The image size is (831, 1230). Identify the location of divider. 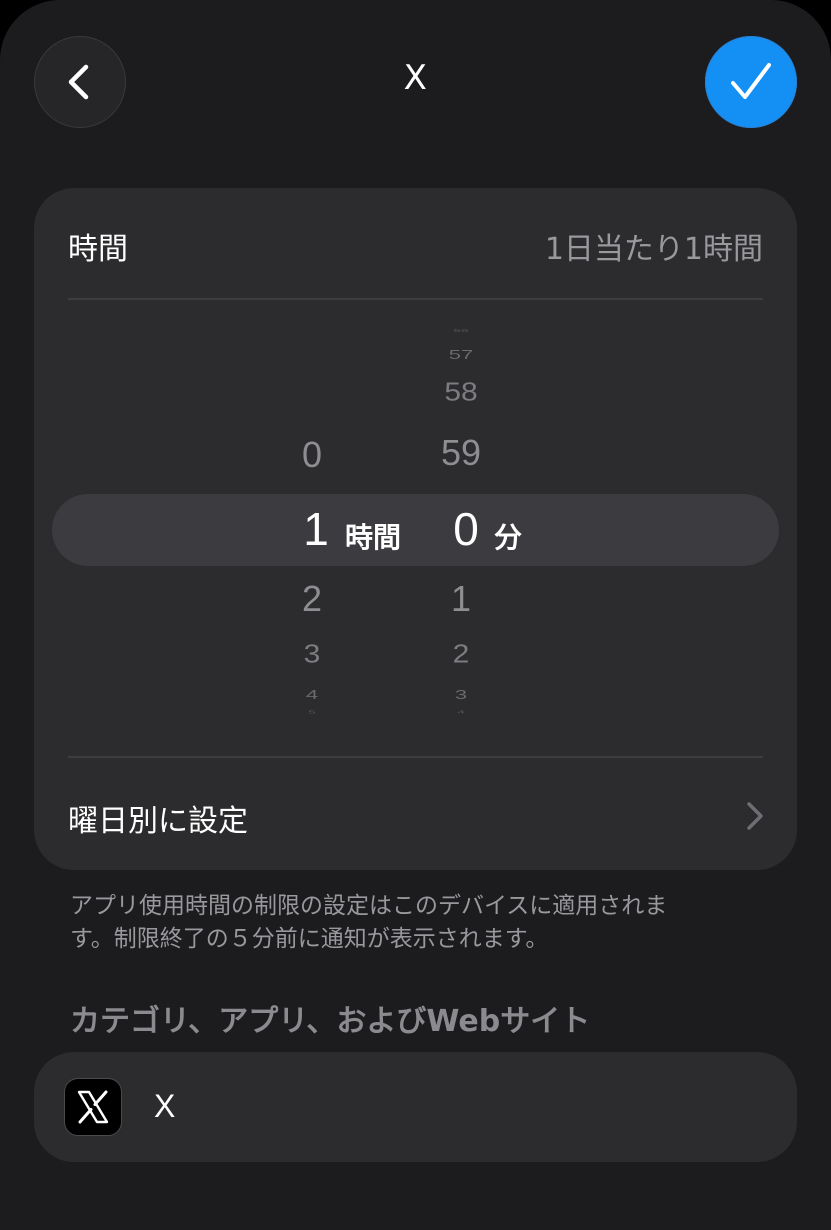
(415, 299).